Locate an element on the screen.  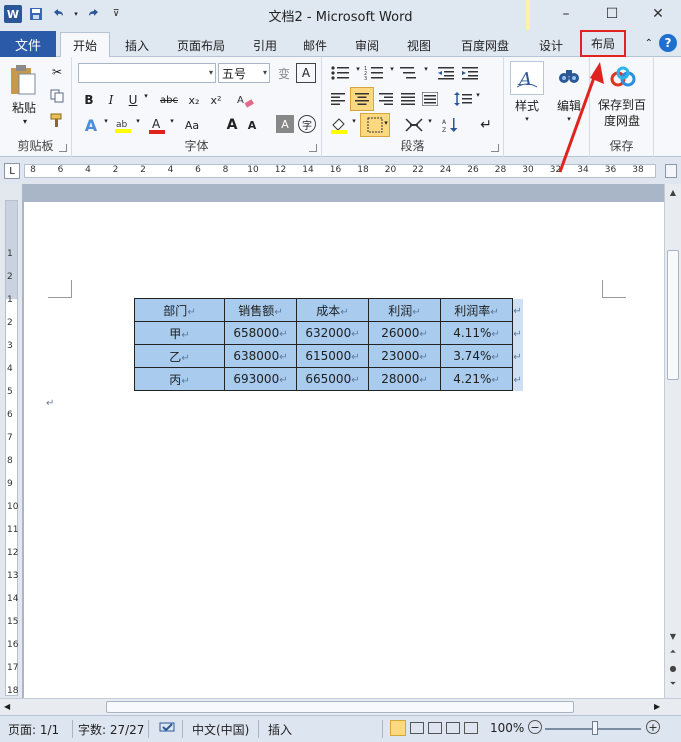
underline-icon: U is located at coordinates (133, 100).